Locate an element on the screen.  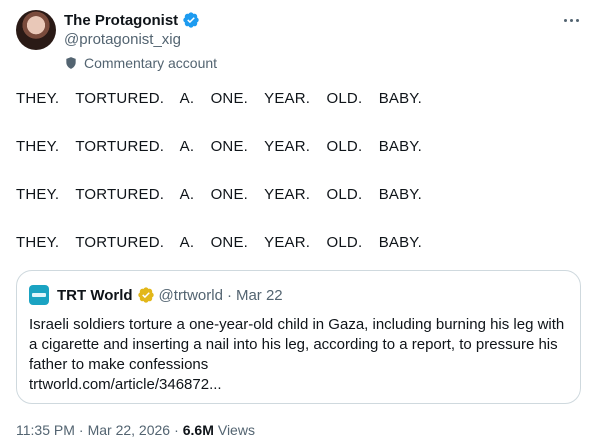
more-options-button is located at coordinates (571, 20).